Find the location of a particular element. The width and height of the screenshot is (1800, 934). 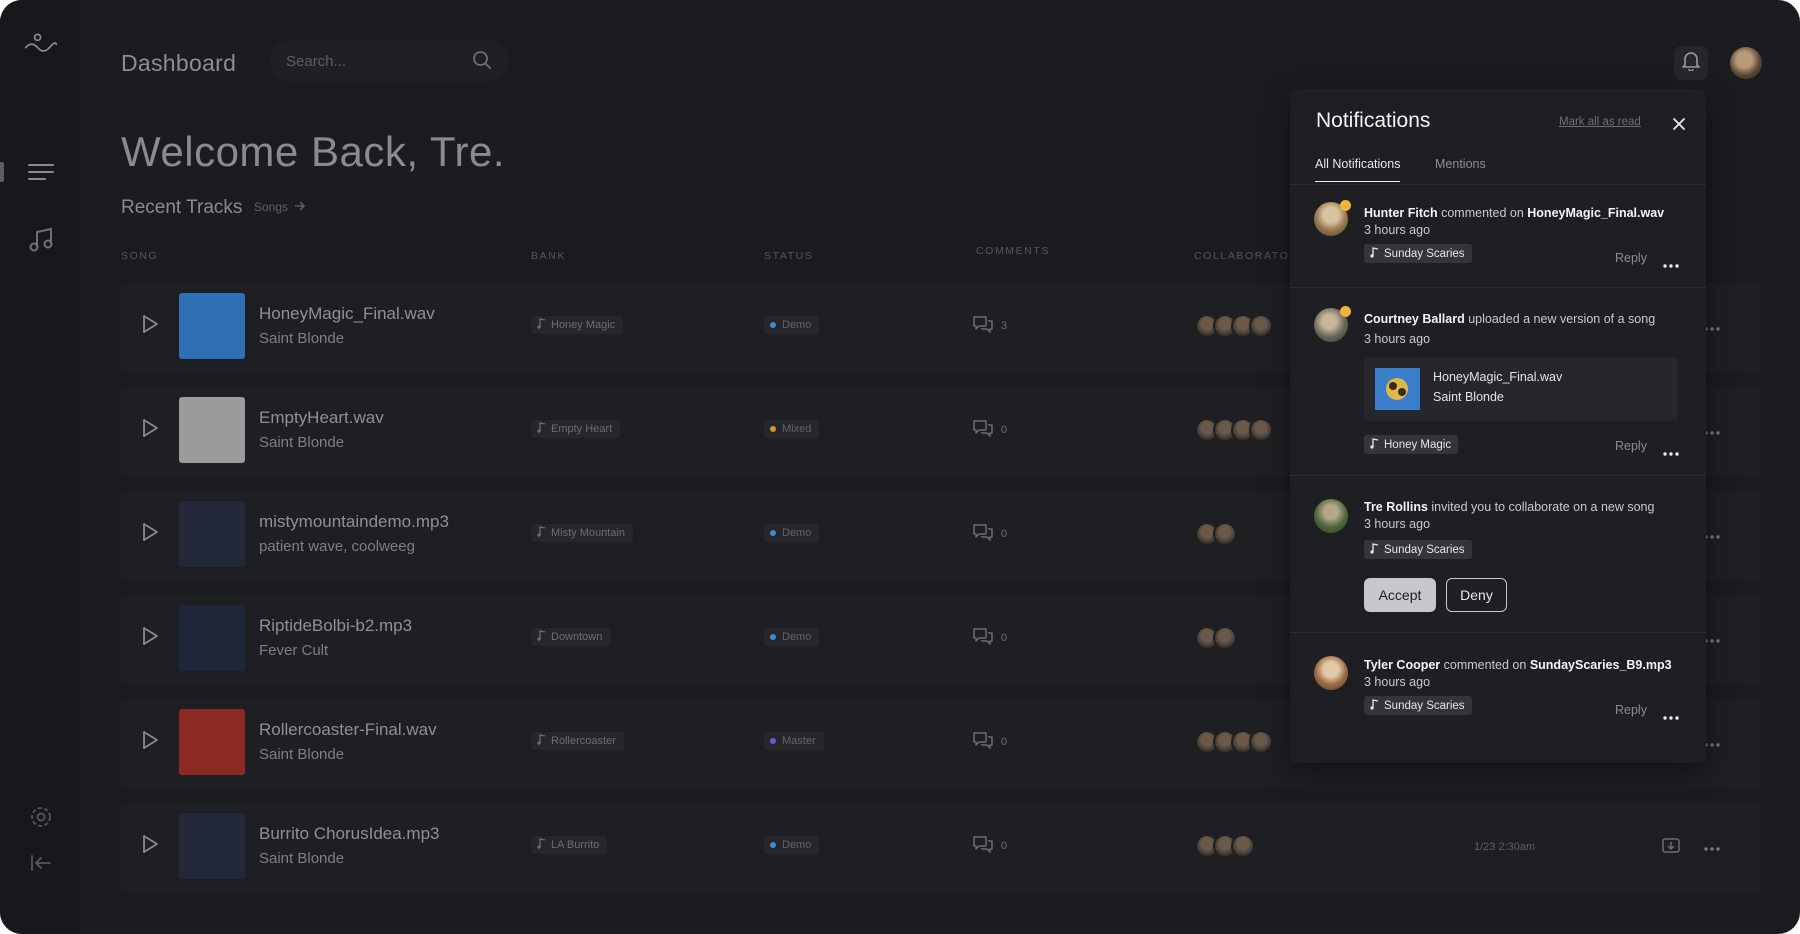

comment-icon is located at coordinates (983, 637).